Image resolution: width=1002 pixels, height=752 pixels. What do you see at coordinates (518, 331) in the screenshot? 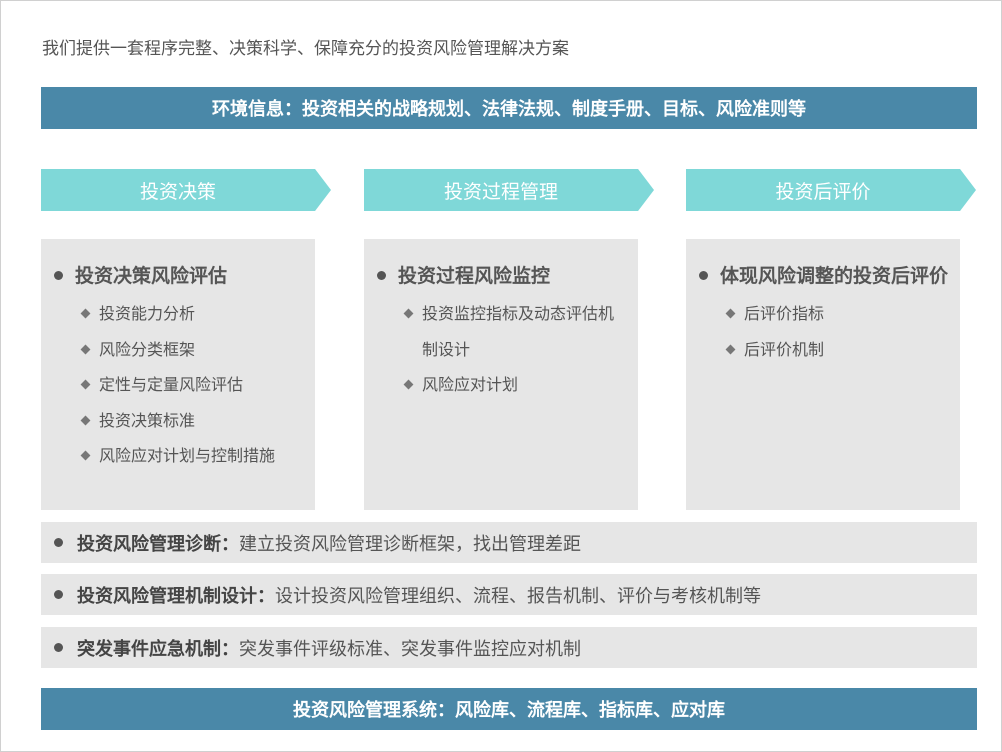
I see `list-item-text: 投资监控指标及动态评估机制设计` at bounding box center [518, 331].